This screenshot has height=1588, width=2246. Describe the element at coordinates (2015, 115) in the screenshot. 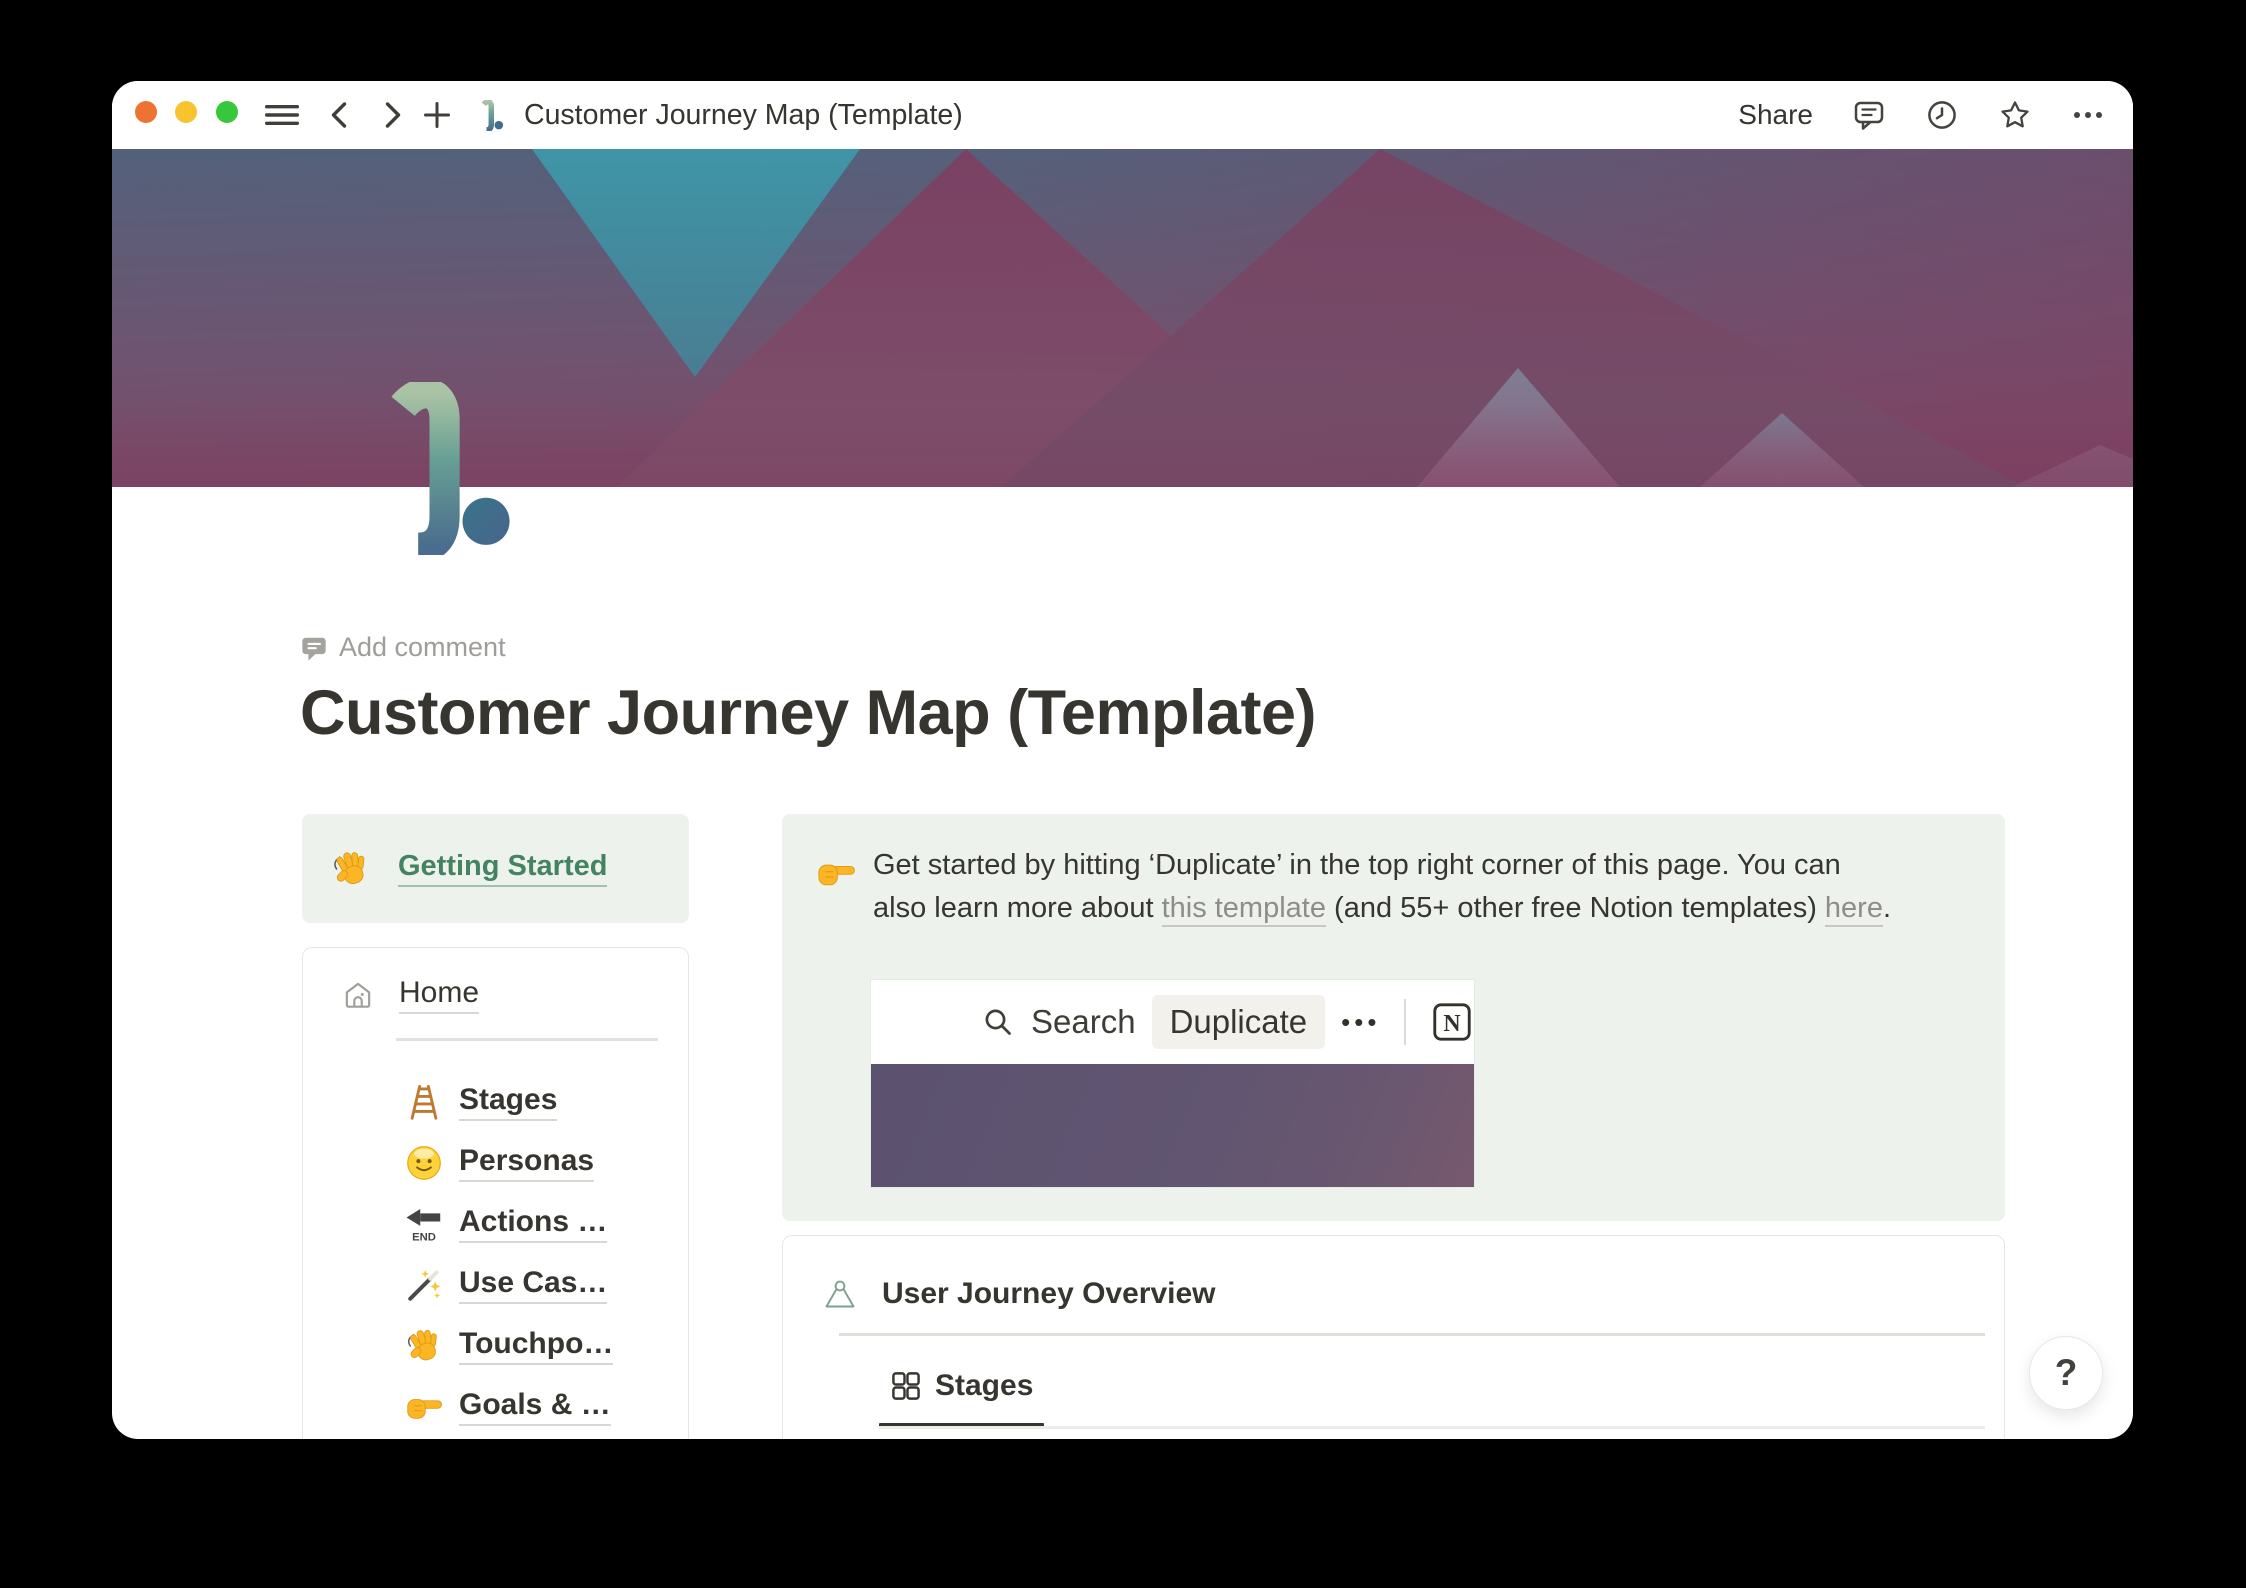

I see `favorite-star-icon` at that location.